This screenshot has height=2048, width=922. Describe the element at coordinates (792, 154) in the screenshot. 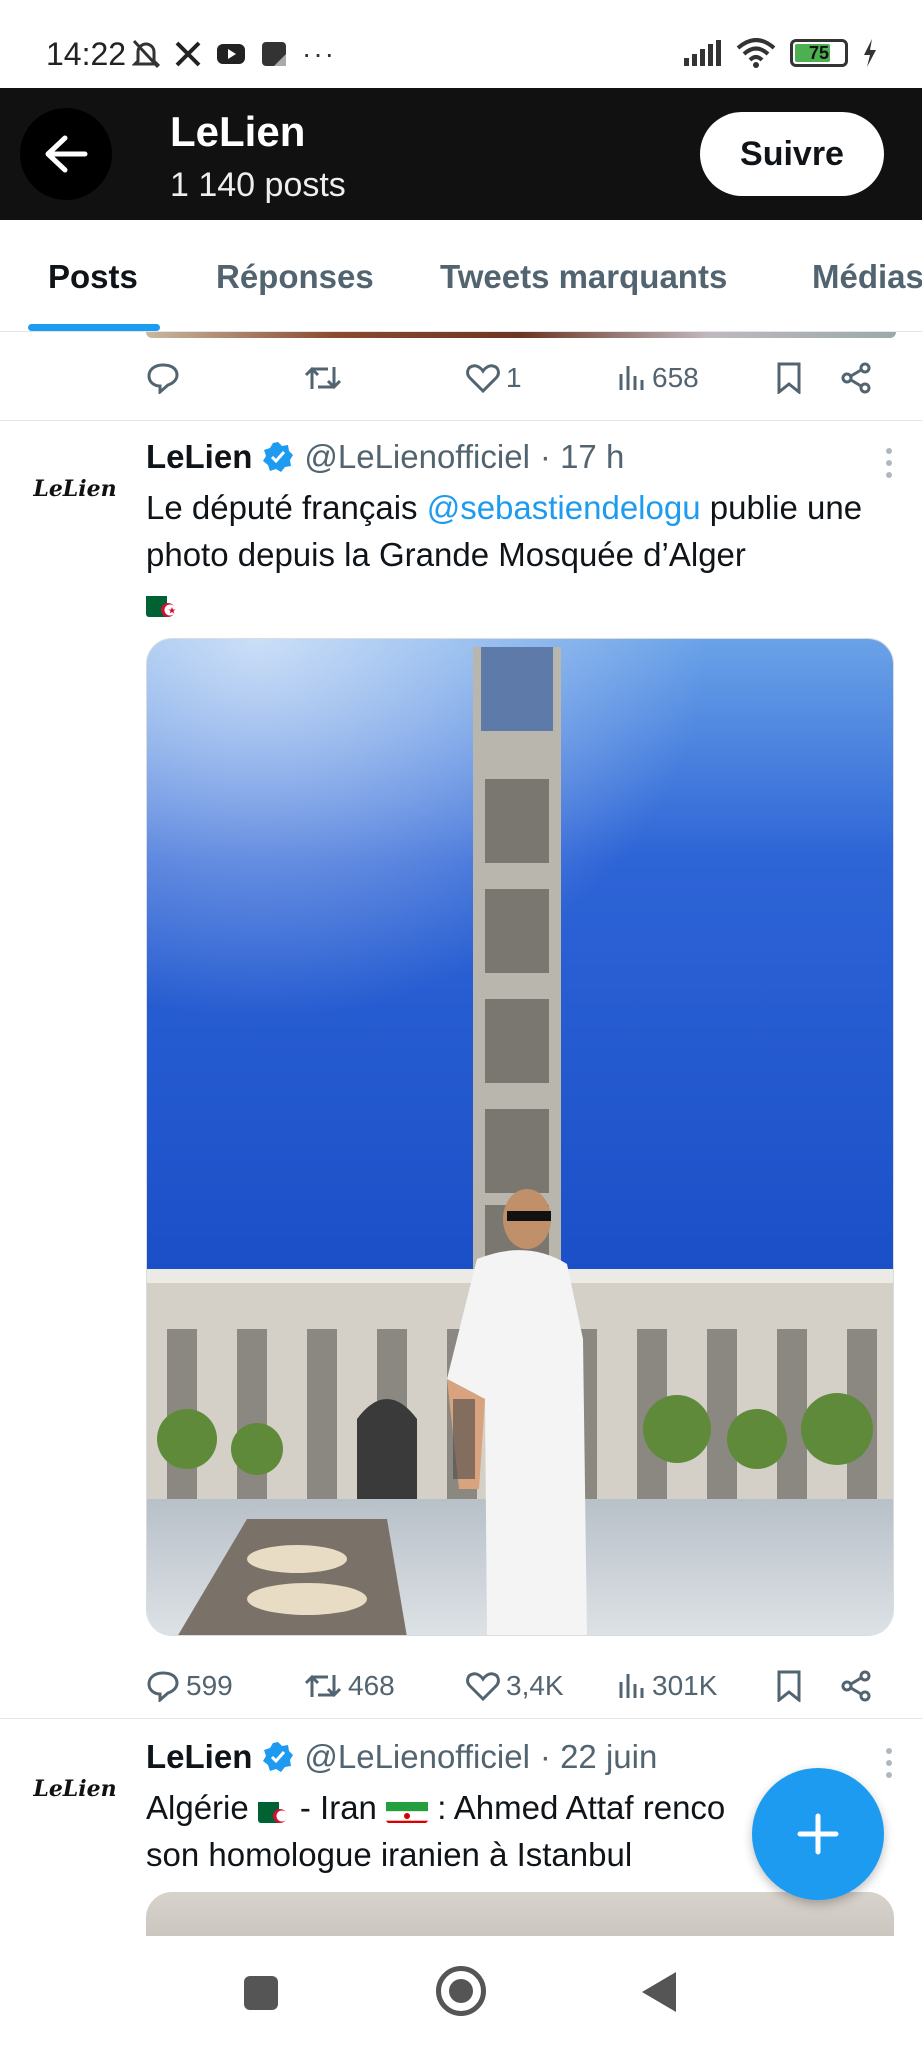

I see `follow-button: Suivre` at that location.